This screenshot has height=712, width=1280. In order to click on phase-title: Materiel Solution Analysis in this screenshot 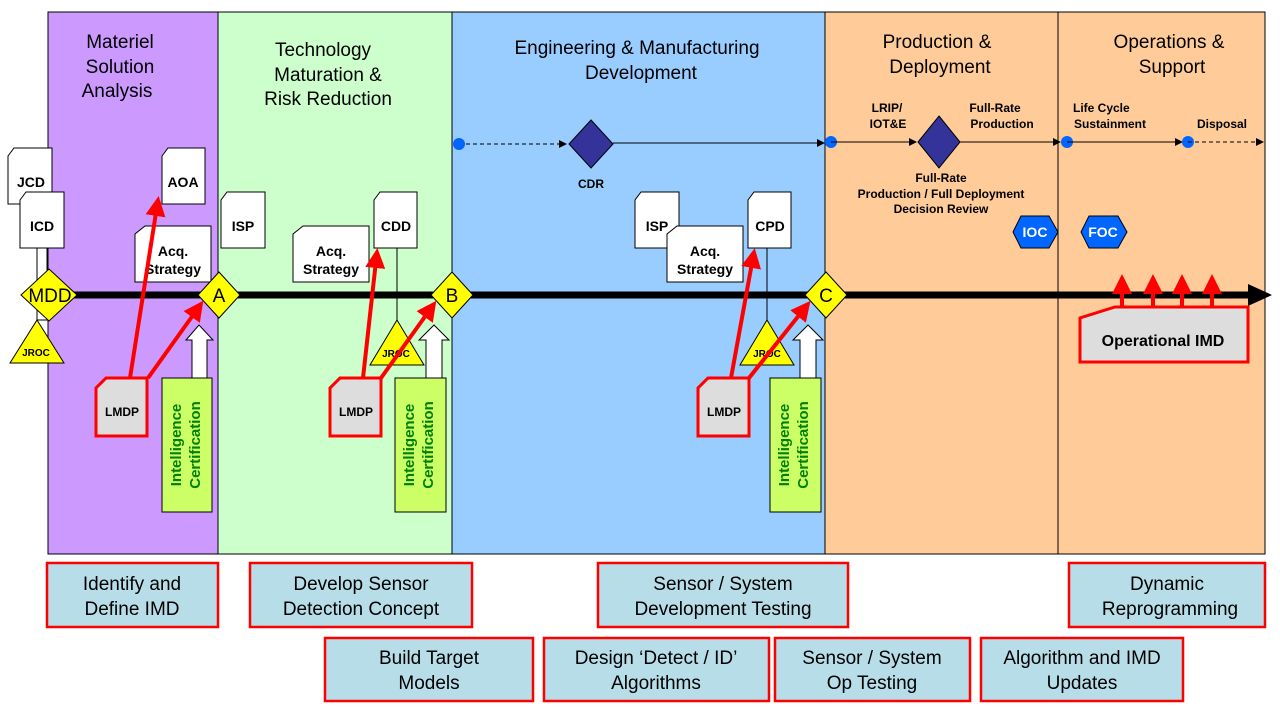, I will do `click(118, 67)`.